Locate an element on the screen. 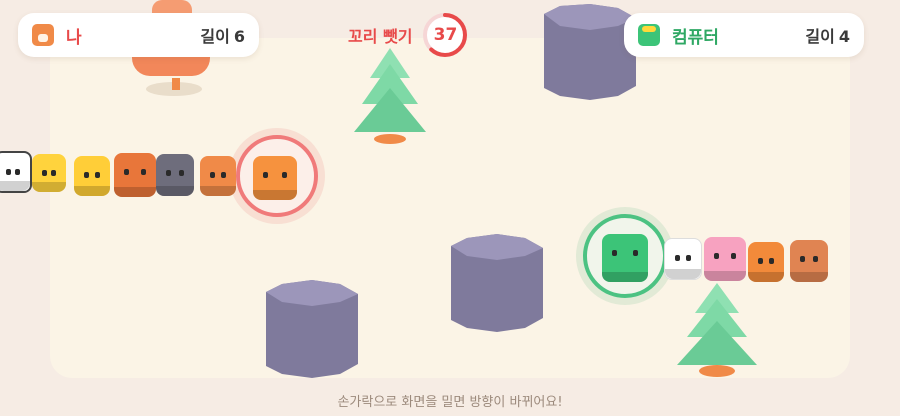 The width and height of the screenshot is (900, 416). cat-icon is located at coordinates (175, 175).